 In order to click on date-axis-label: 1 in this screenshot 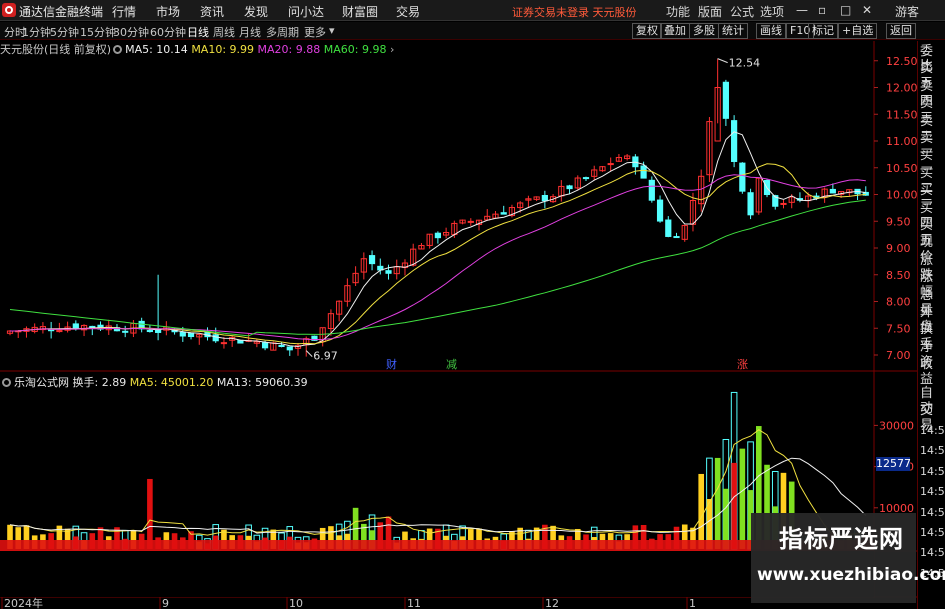, I will do `click(692, 603)`.